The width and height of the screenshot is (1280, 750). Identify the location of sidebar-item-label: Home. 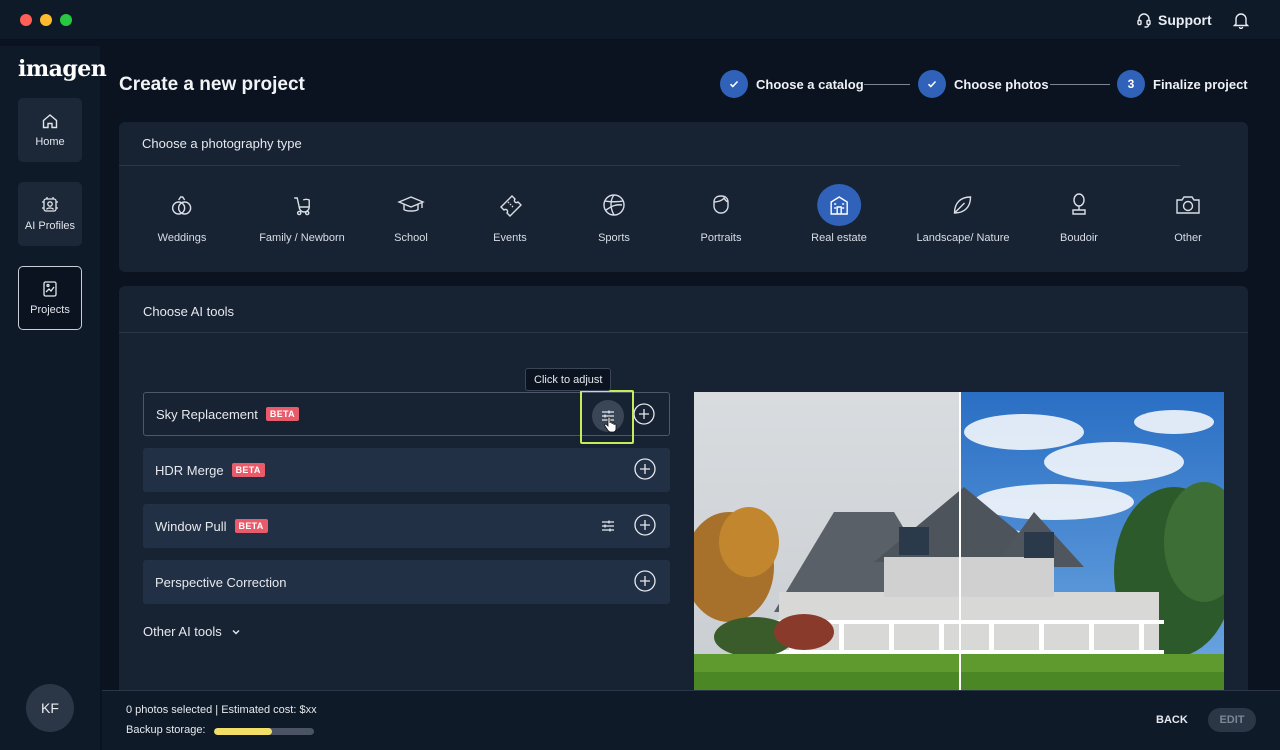
(50, 142).